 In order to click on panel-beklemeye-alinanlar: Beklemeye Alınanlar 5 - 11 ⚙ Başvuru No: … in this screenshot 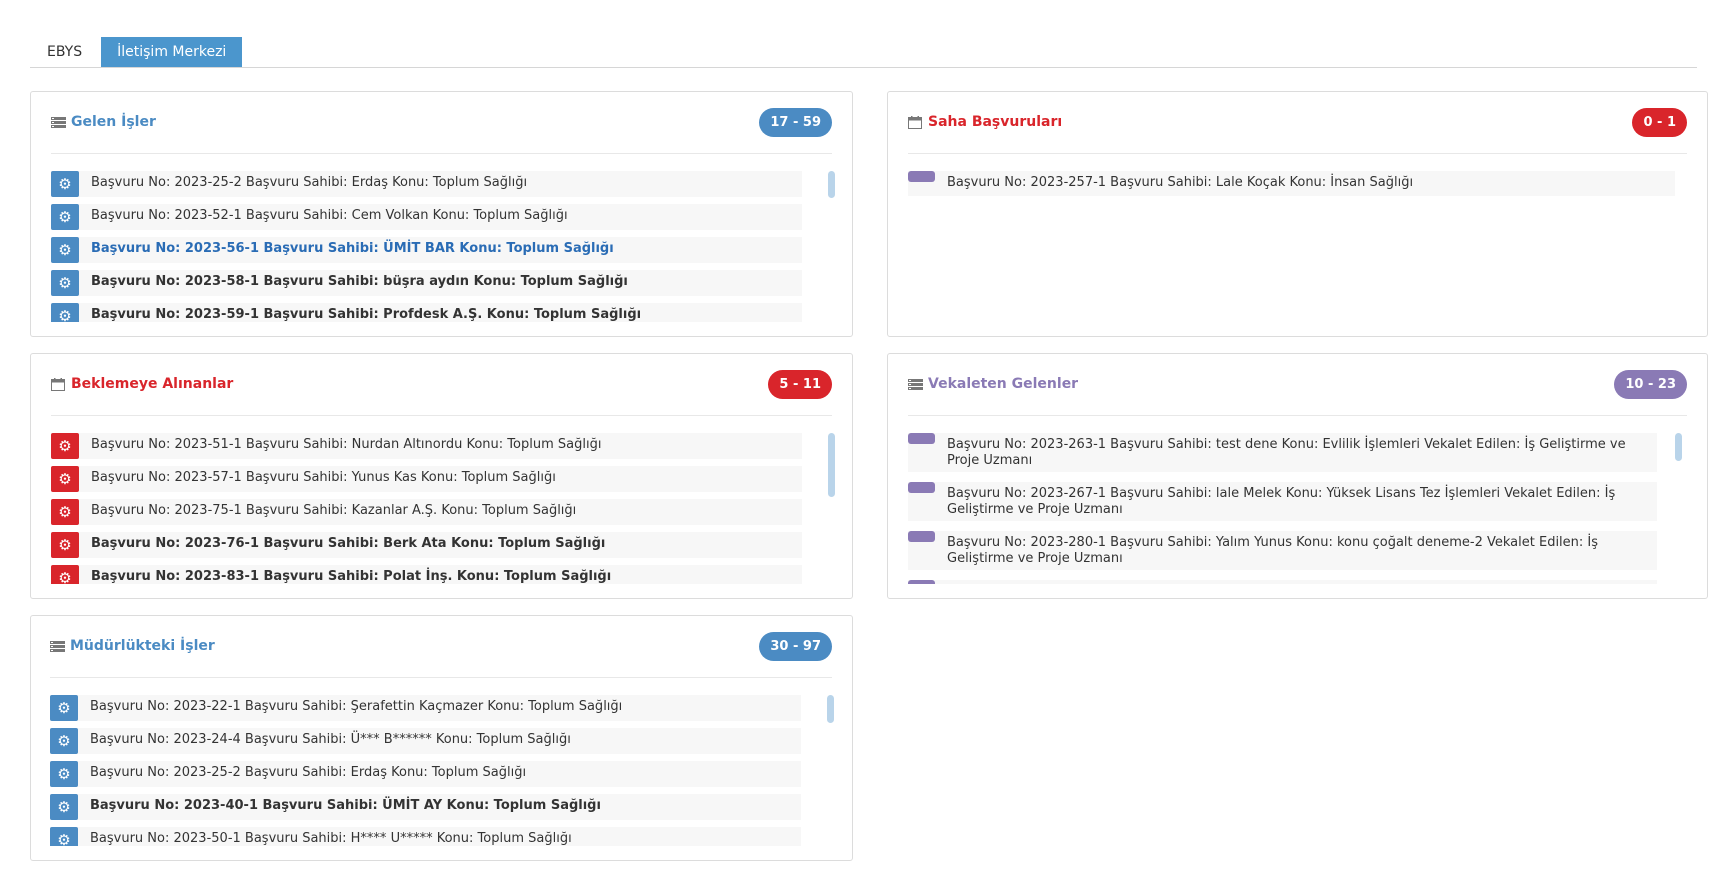, I will do `click(441, 476)`.